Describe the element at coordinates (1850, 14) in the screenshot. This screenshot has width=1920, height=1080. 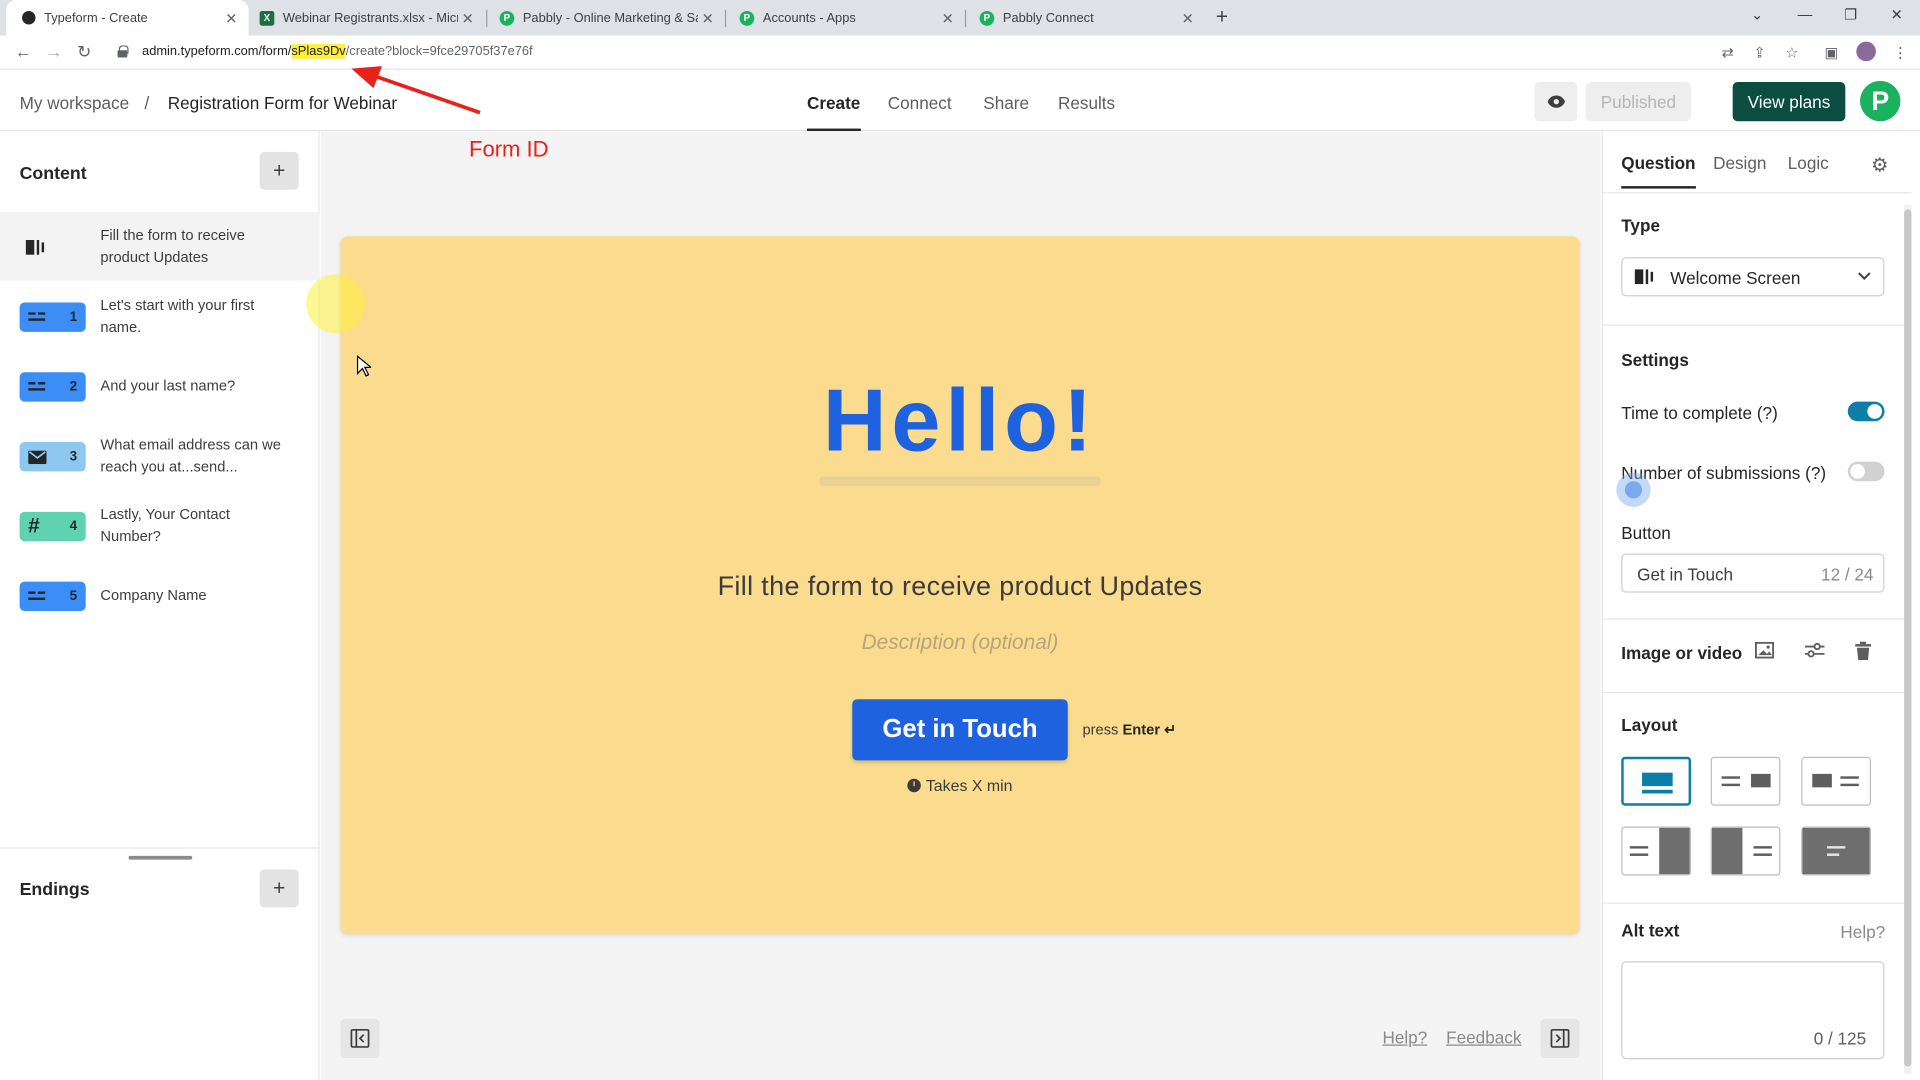
I see `maximize-icon: ❐` at that location.